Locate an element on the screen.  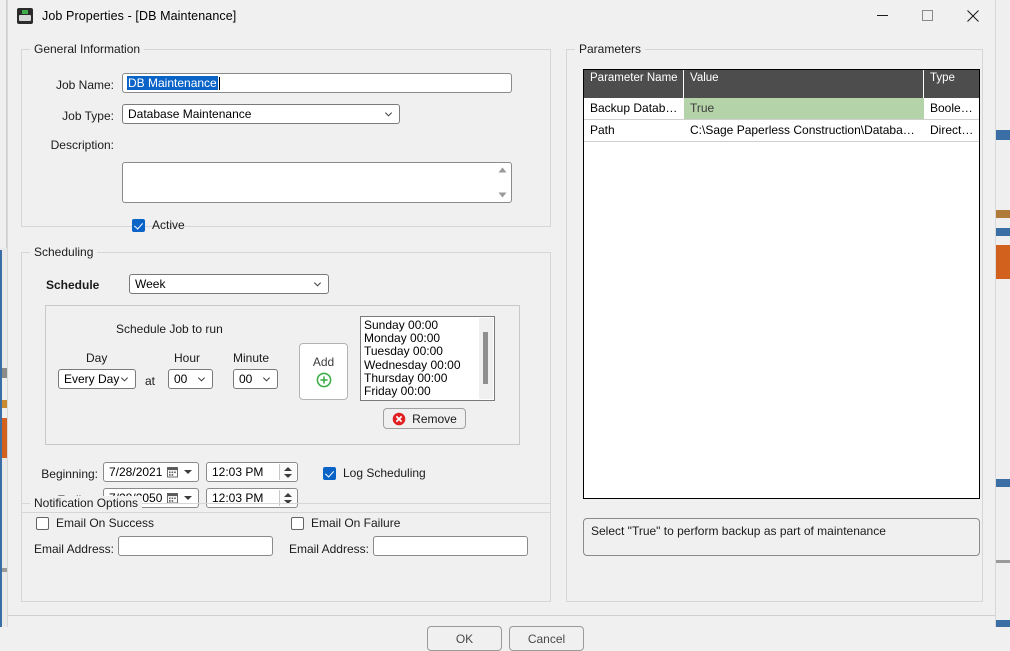
minute-value: 00 is located at coordinates (246, 379).